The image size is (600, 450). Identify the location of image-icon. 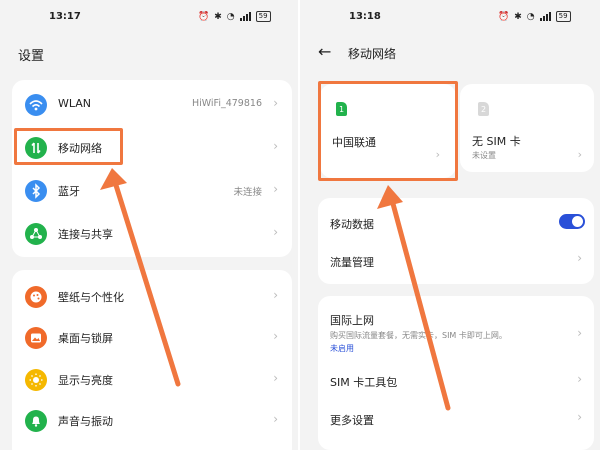
(36, 338).